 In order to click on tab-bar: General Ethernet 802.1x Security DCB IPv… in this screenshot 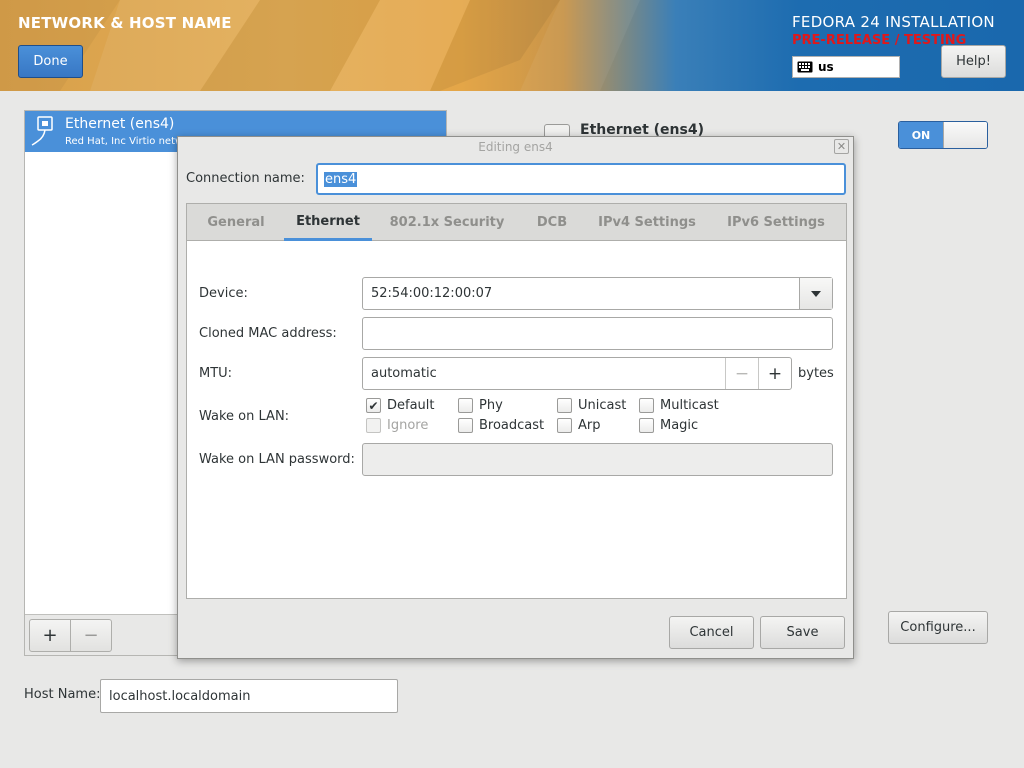, I will do `click(516, 222)`.